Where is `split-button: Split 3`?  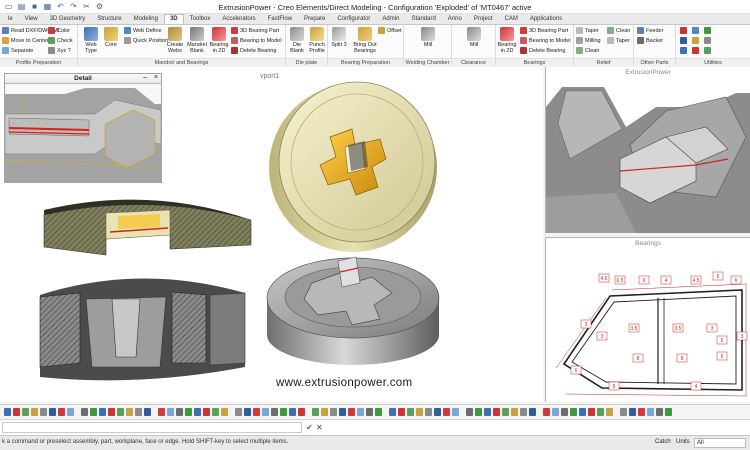
split-button: Split 3 is located at coordinates (339, 37).